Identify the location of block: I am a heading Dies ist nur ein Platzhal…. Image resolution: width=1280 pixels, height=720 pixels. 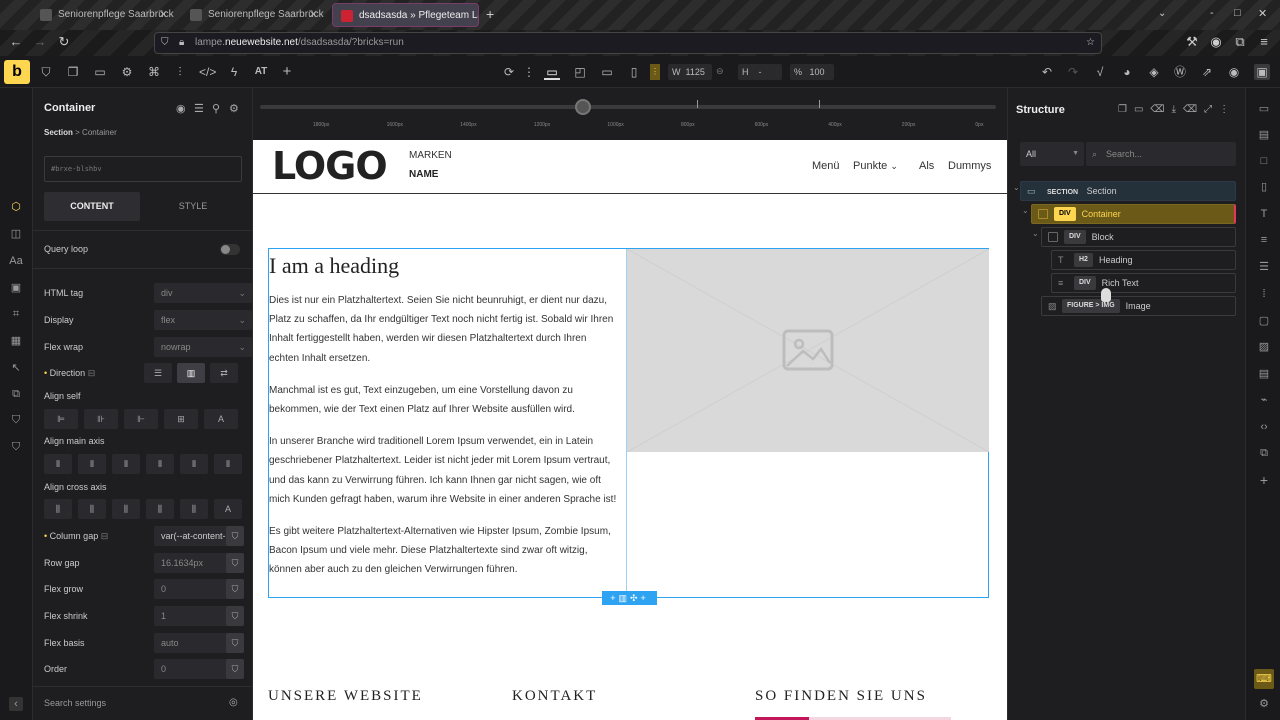
(448, 424).